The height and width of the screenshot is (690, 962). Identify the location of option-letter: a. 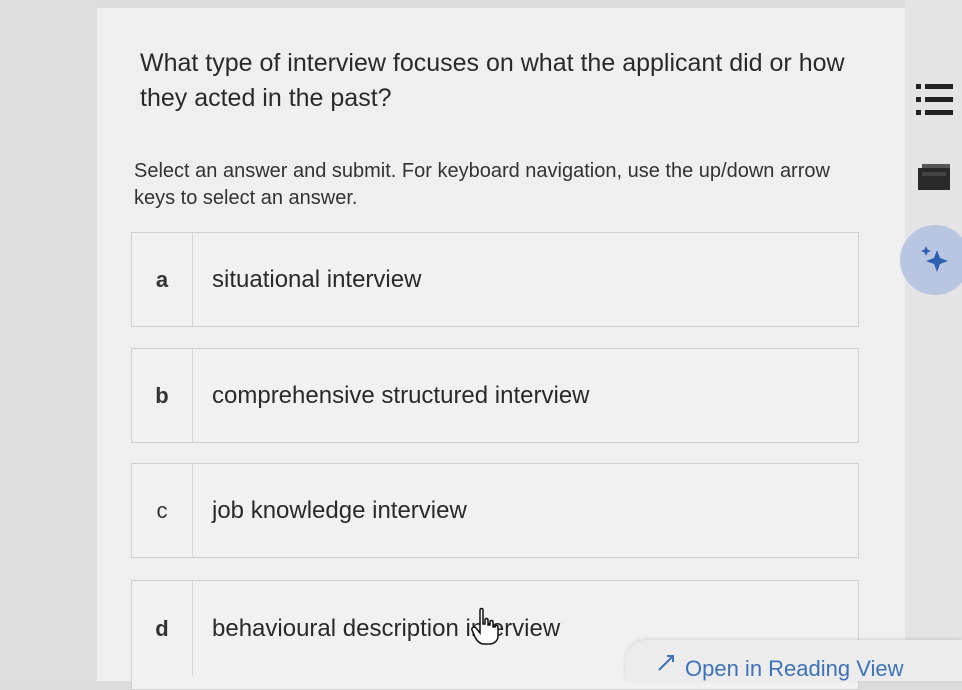
(162, 279).